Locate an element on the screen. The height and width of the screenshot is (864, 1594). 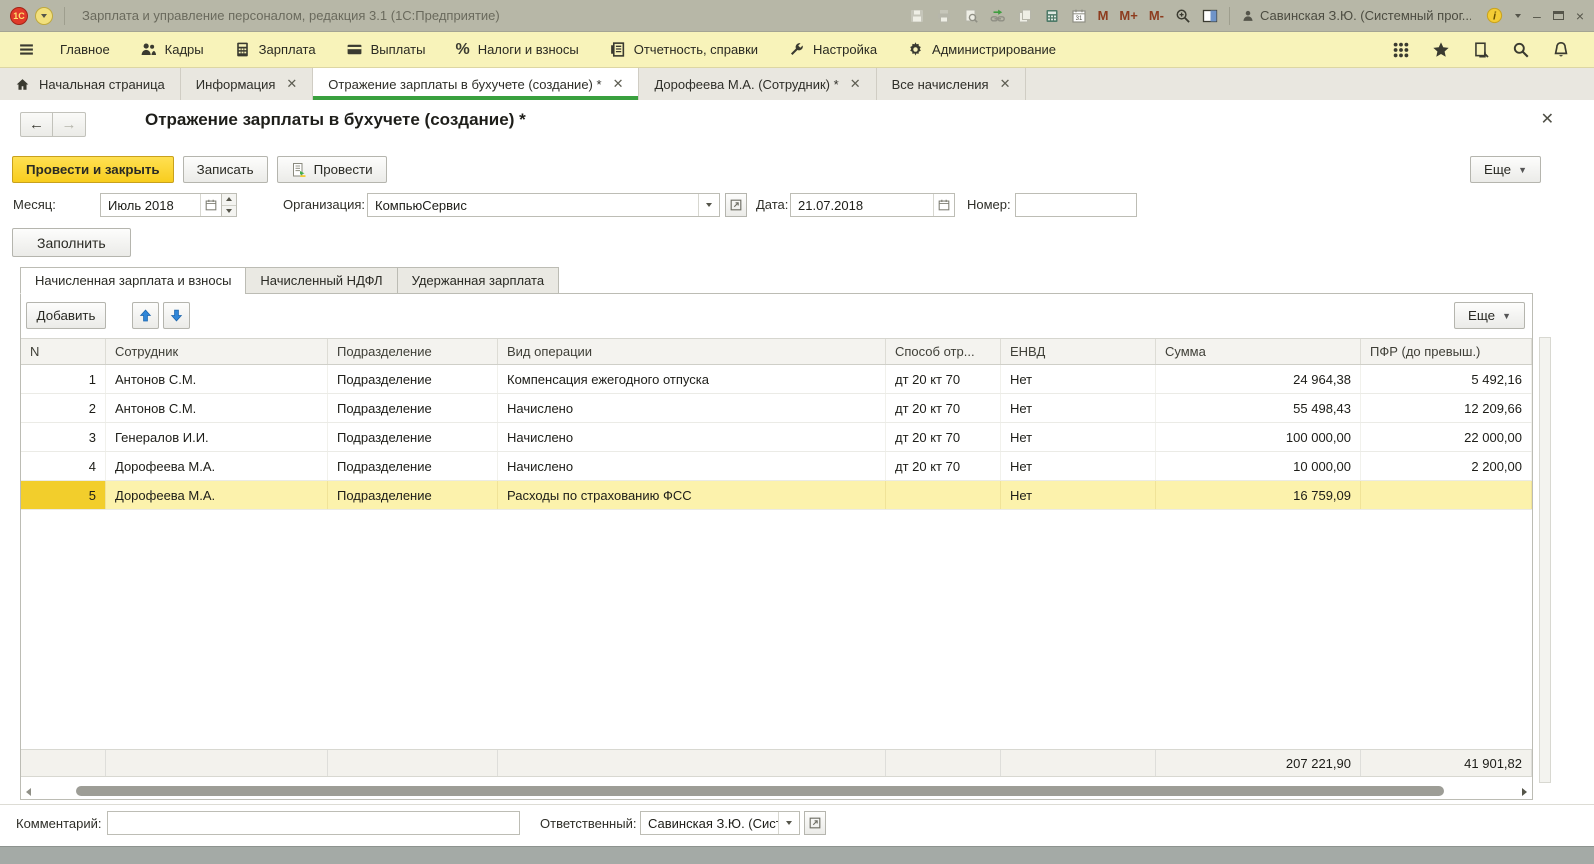
menu-item-отчетность-справки: Отчетность, справки is located at coordinates (683, 50).